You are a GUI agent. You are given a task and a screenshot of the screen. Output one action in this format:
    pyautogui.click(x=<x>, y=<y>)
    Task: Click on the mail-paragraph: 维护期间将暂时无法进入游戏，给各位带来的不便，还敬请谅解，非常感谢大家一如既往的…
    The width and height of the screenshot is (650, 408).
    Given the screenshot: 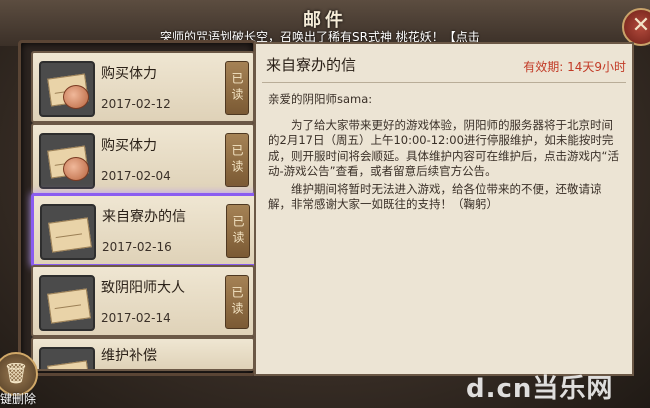 What is the action you would take?
    pyautogui.click(x=435, y=196)
    